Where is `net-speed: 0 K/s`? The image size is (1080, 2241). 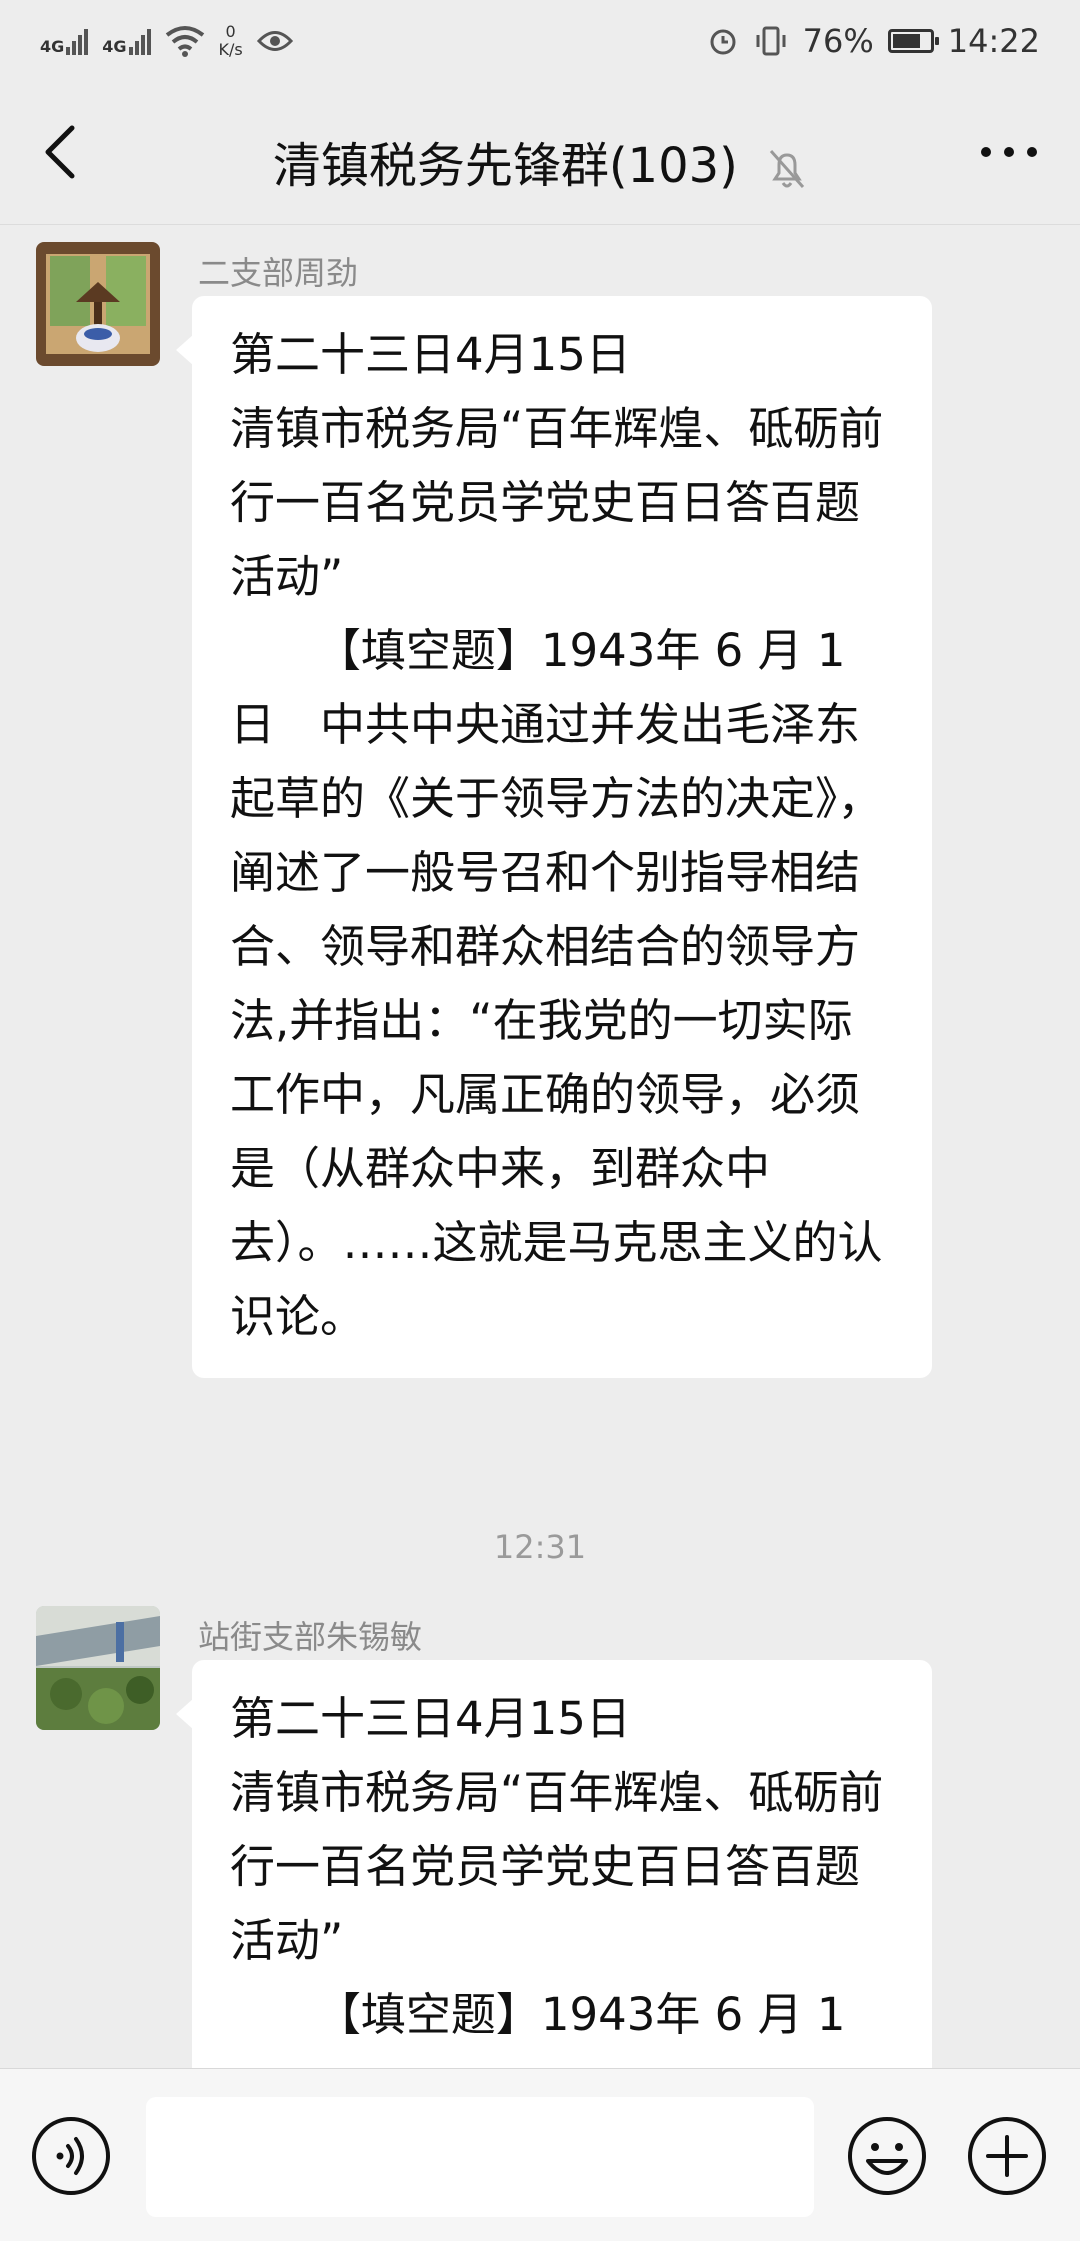 net-speed: 0 K/s is located at coordinates (231, 41).